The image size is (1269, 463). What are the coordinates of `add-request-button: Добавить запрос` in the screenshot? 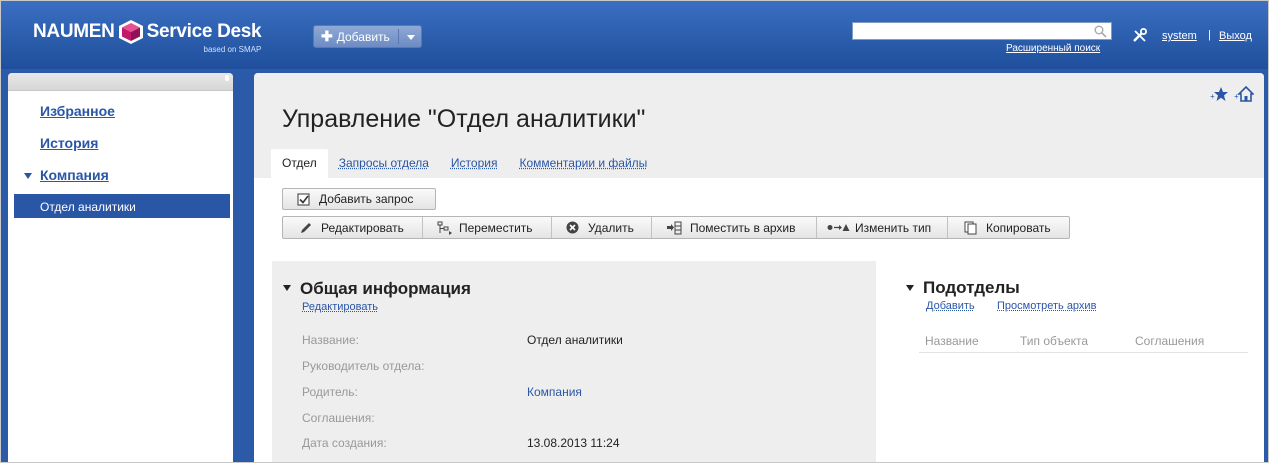 It's located at (359, 199).